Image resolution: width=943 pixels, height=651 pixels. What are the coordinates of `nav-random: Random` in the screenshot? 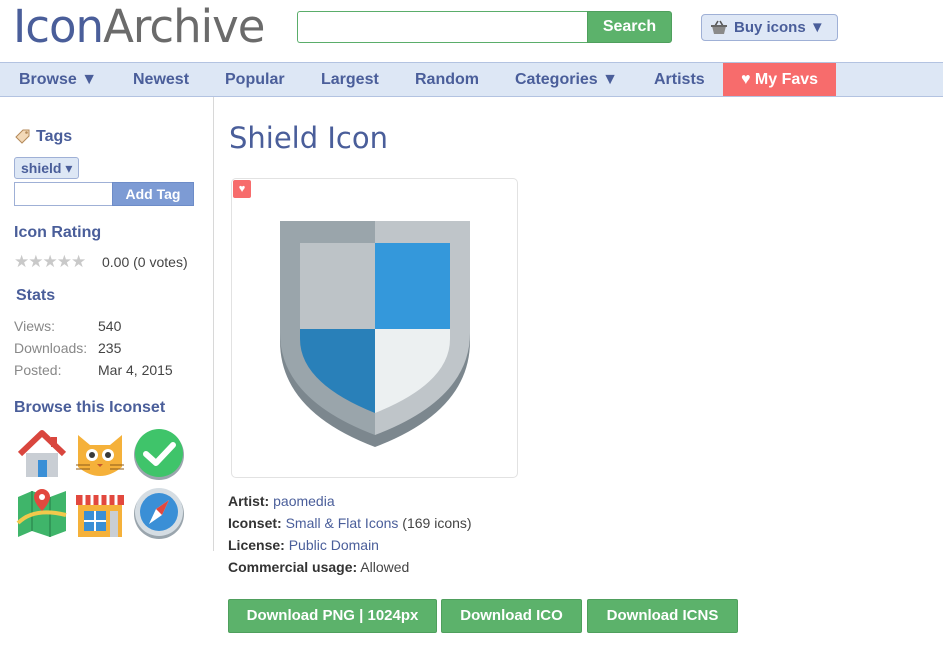 It's located at (447, 79).